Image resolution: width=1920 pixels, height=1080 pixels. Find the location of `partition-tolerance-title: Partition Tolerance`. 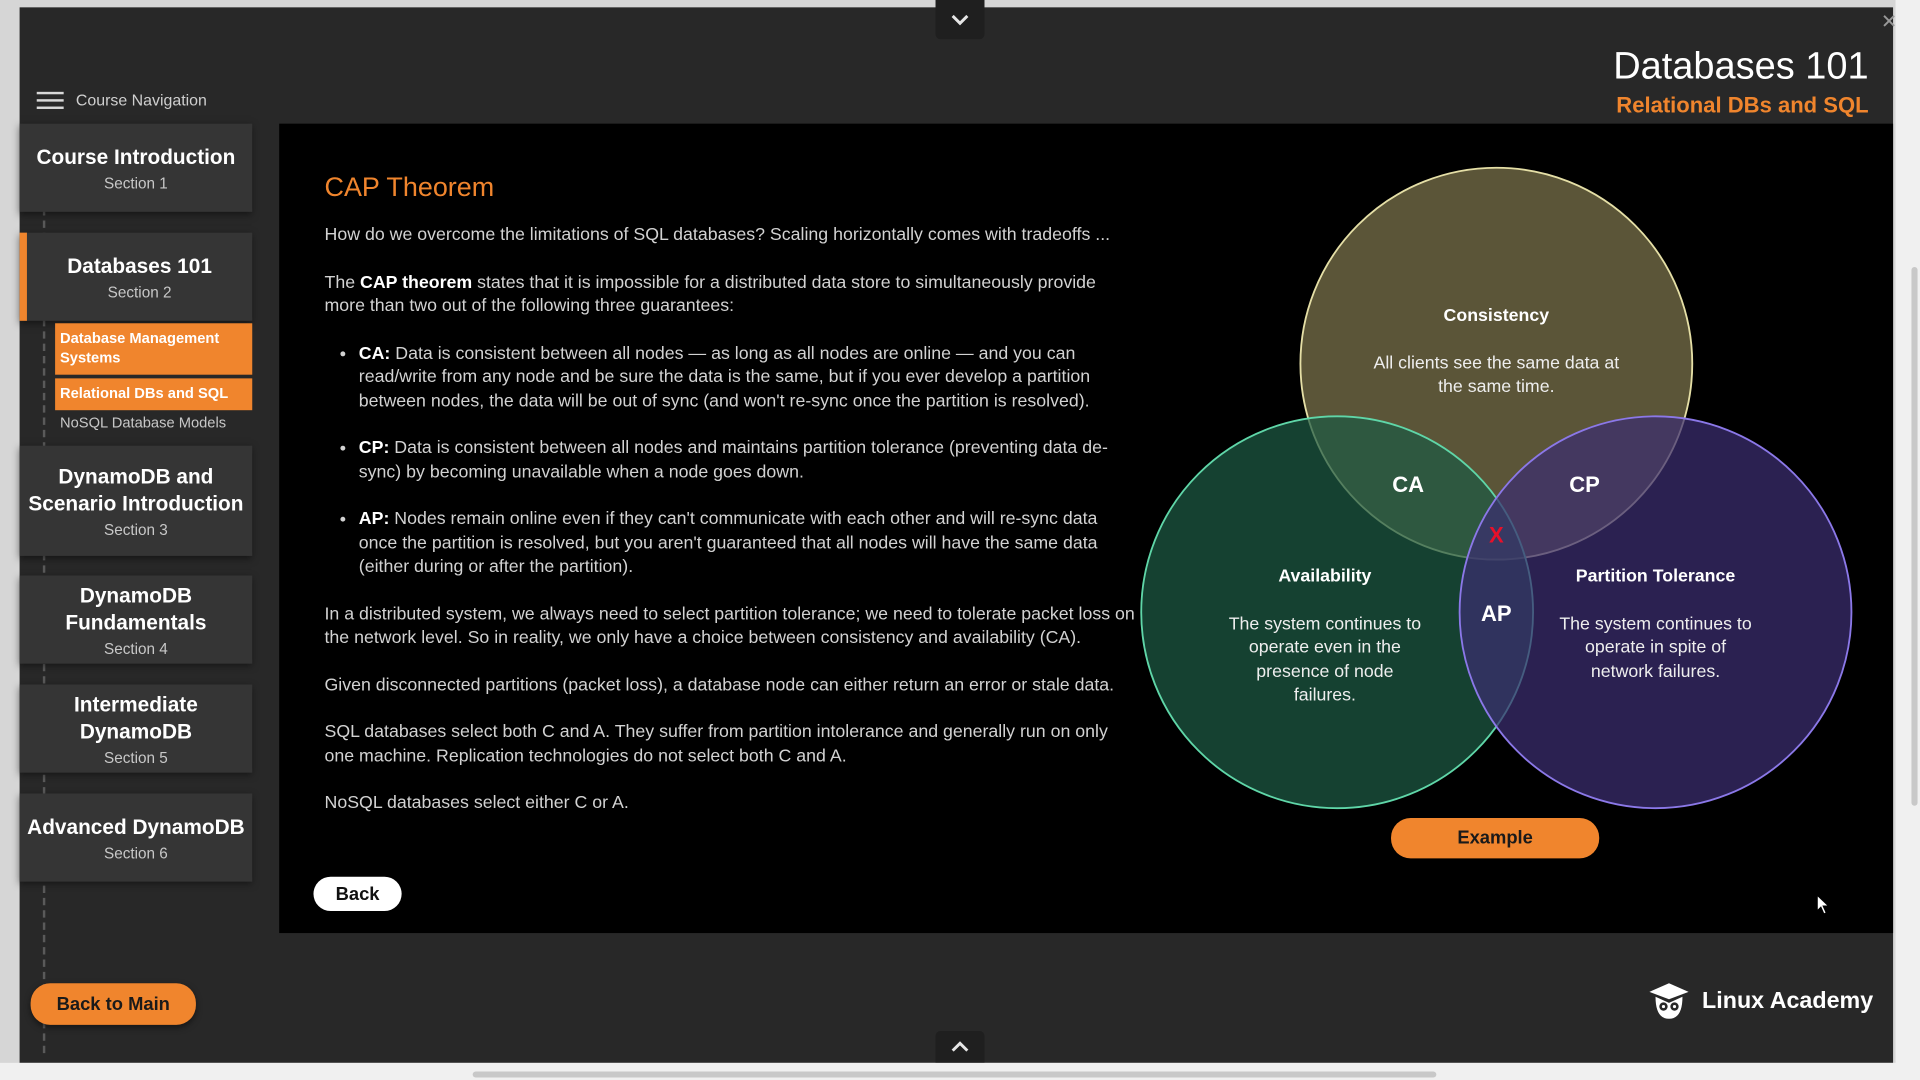

partition-tolerance-title: Partition Tolerance is located at coordinates (1656, 576).